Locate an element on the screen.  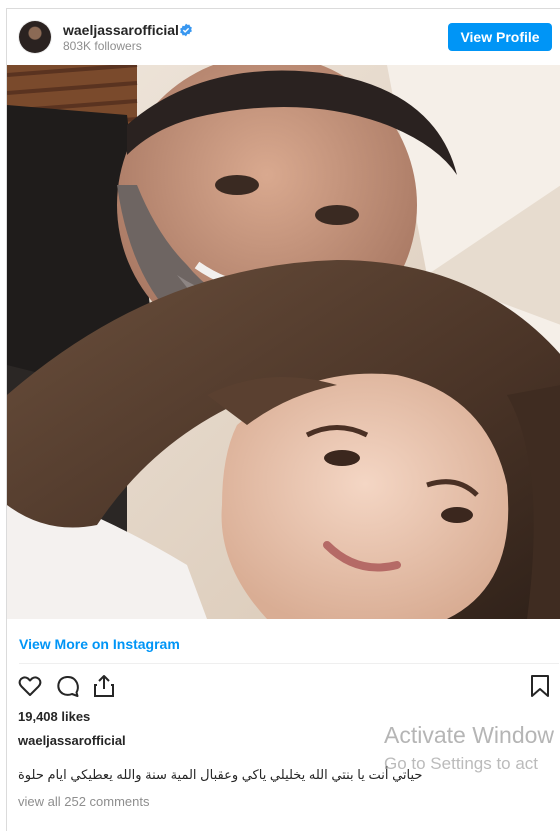
likes-count: 19,408 likes is located at coordinates (54, 716).